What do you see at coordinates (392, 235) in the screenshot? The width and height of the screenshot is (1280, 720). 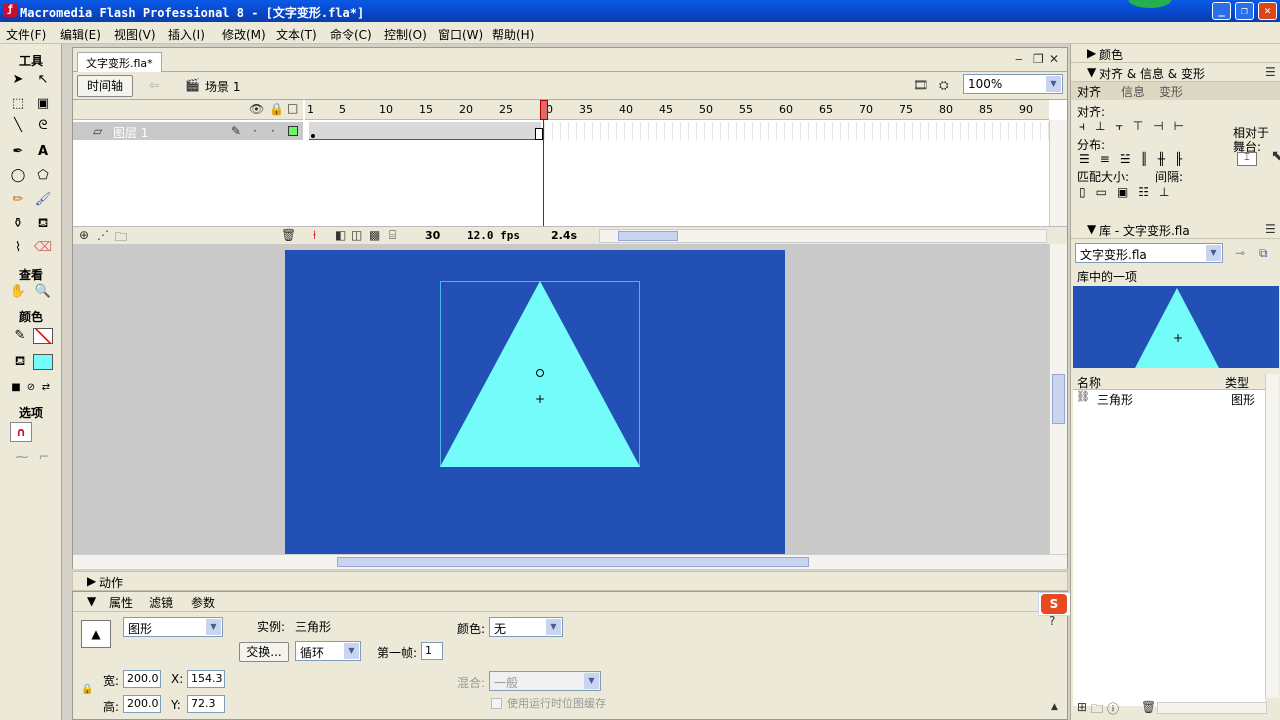 I see `onion-markers-icon: ⌸` at bounding box center [392, 235].